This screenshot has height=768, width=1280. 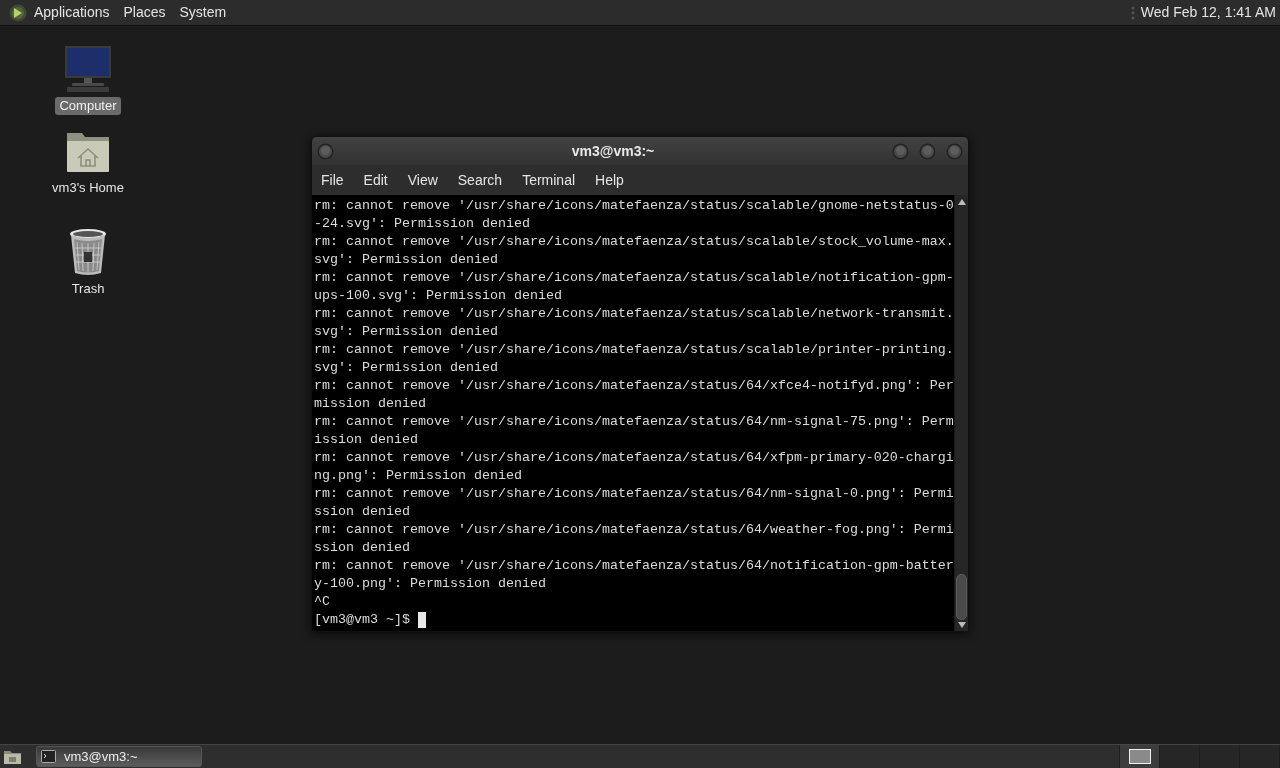 I want to click on terminal-line: mission denied, so click(x=370, y=404).